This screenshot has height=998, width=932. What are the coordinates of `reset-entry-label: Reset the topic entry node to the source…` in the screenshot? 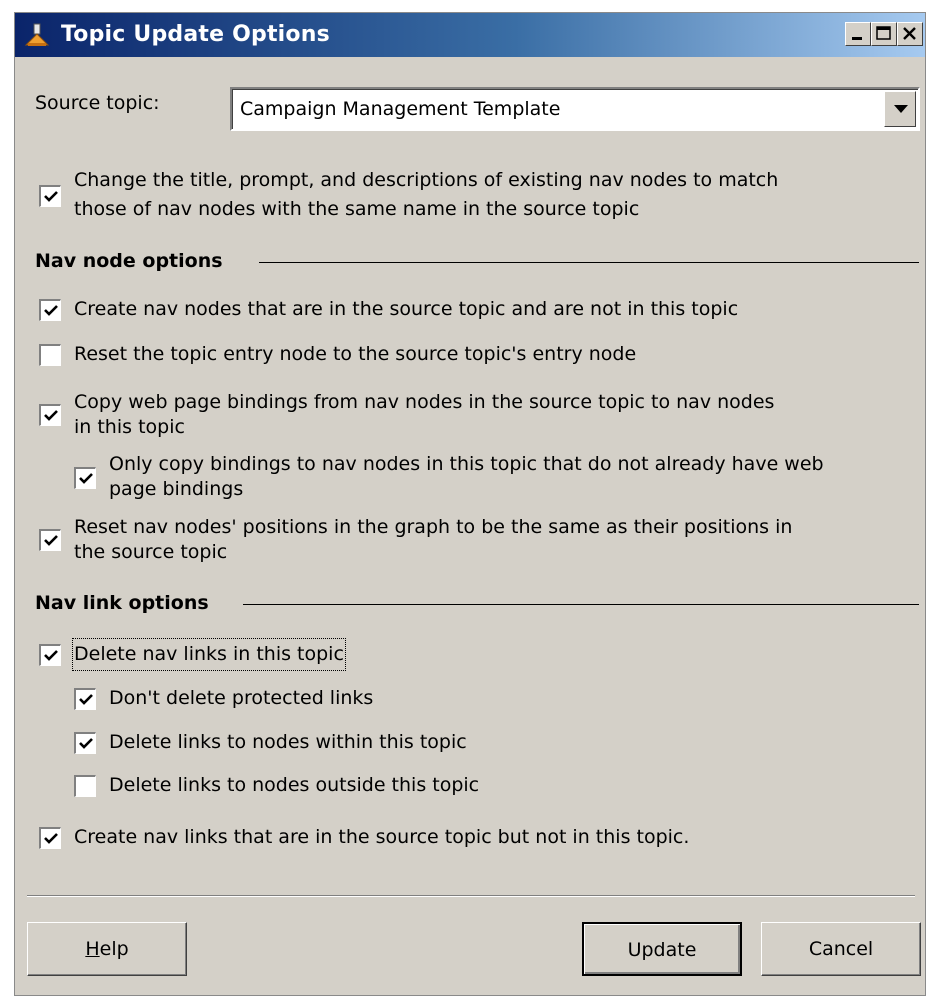 It's located at (355, 354).